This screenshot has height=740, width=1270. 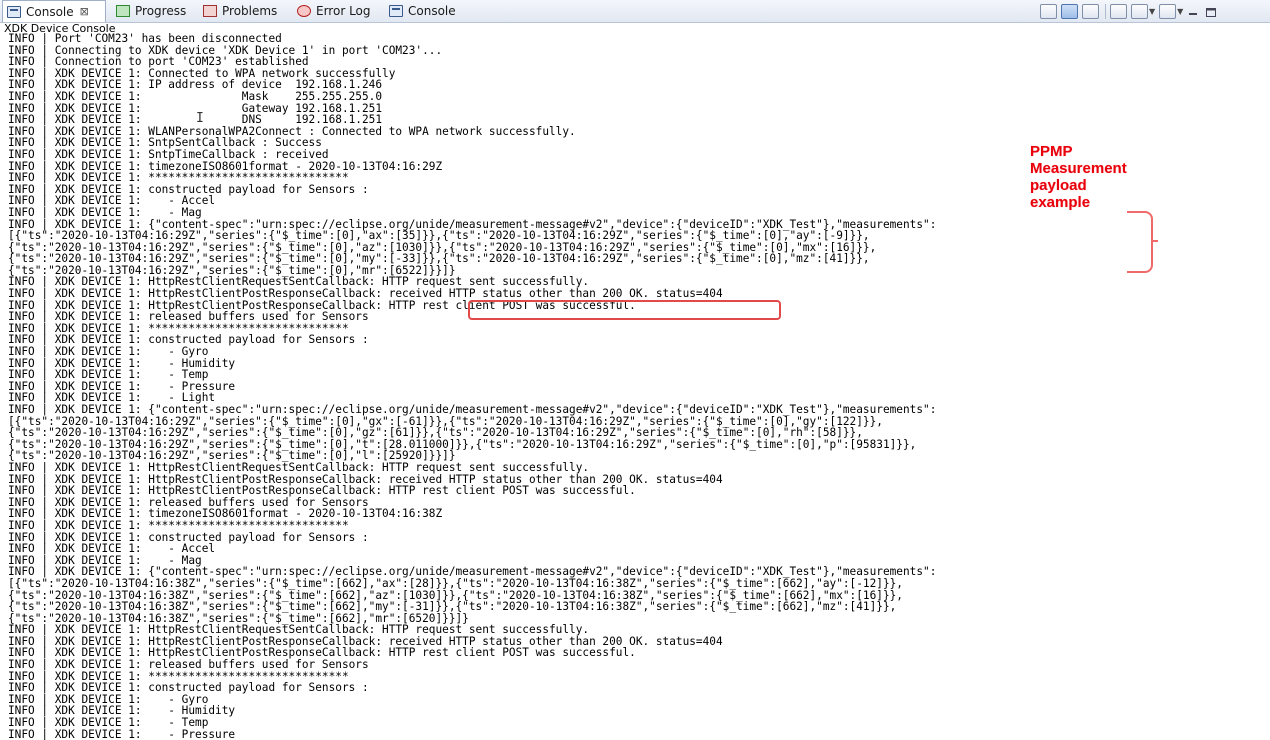 I want to click on tab-label: Error Log, so click(x=343, y=11).